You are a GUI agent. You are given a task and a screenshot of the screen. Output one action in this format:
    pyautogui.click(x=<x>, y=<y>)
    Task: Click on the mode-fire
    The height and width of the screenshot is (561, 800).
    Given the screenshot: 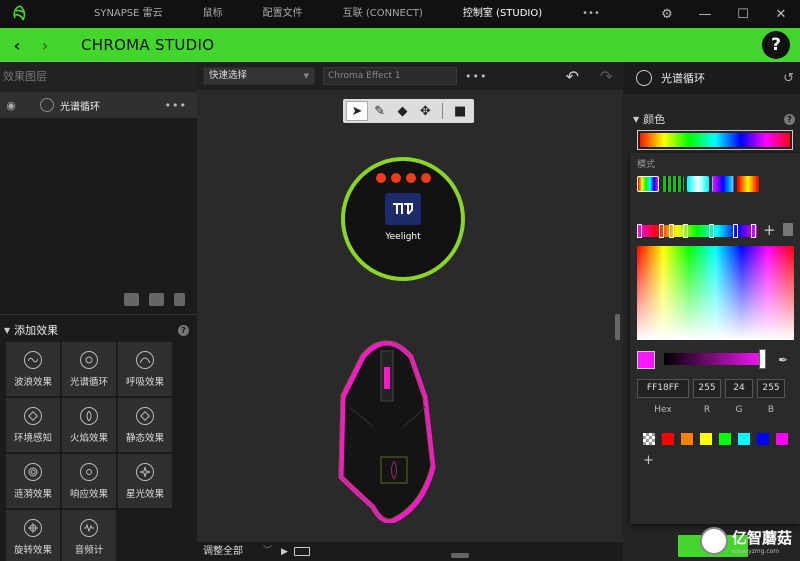 What is the action you would take?
    pyautogui.click(x=748, y=184)
    